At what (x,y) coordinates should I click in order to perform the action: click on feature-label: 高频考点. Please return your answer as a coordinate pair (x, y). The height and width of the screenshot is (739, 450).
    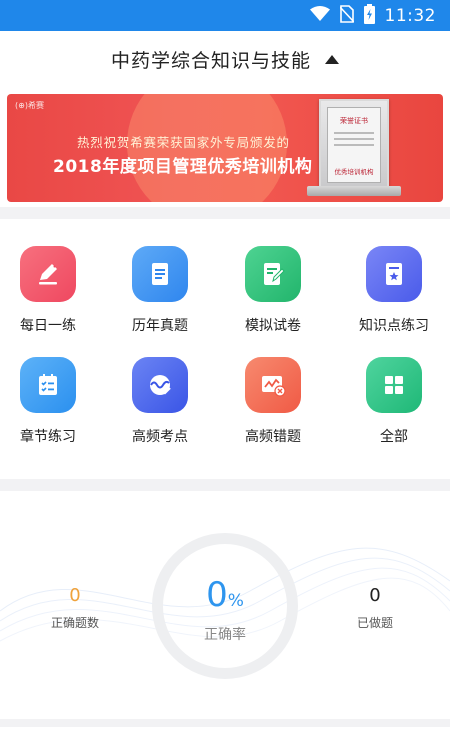
    Looking at the image, I should click on (160, 437).